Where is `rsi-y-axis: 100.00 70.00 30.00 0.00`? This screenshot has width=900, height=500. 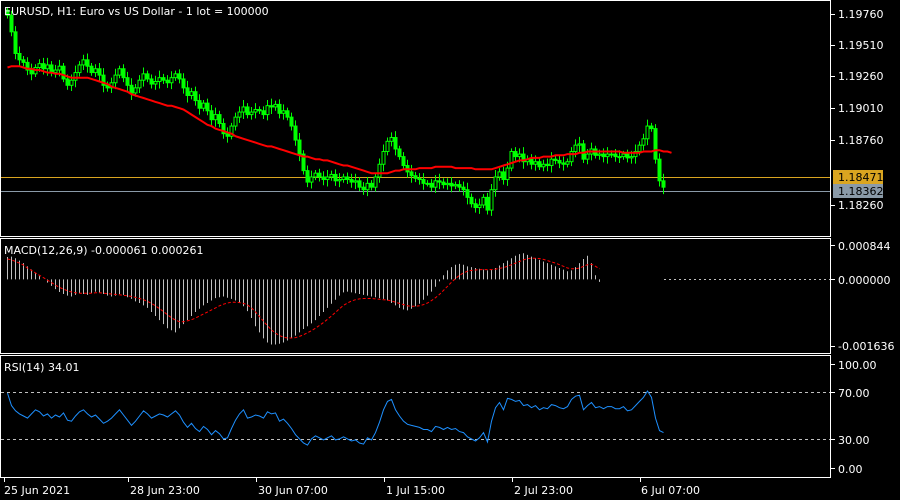
rsi-y-axis: 100.00 70.00 30.00 0.00 is located at coordinates (854, 417).